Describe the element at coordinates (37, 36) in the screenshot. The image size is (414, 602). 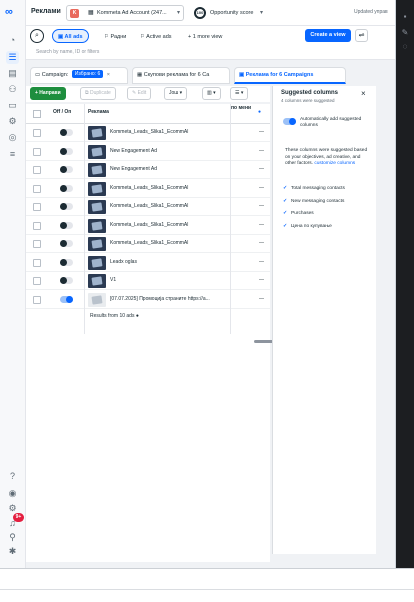
I see `search-toggle-icon: ⌕` at that location.